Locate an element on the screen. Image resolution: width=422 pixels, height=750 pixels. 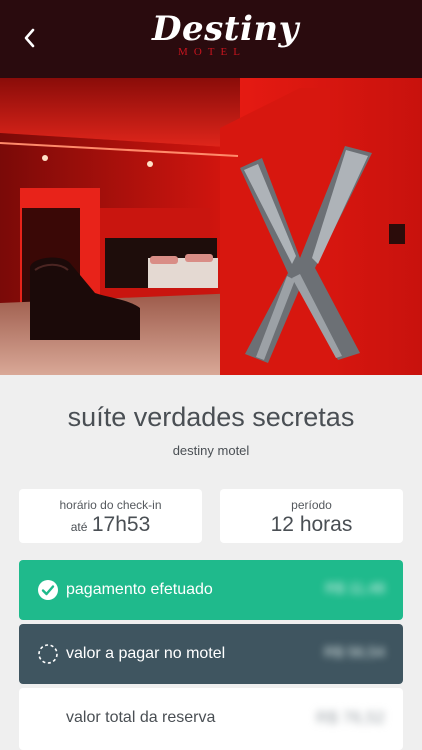
period-card: período 12 horas is located at coordinates (311, 516).